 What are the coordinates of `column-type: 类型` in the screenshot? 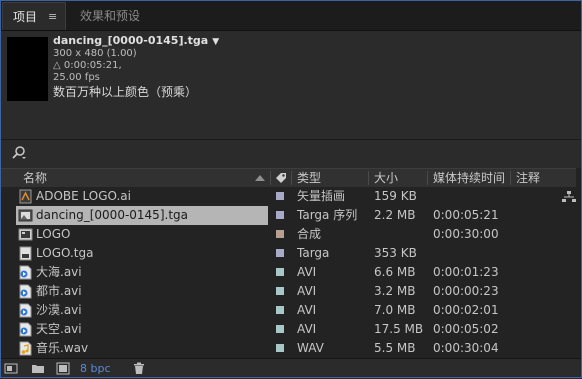 It's located at (309, 178).